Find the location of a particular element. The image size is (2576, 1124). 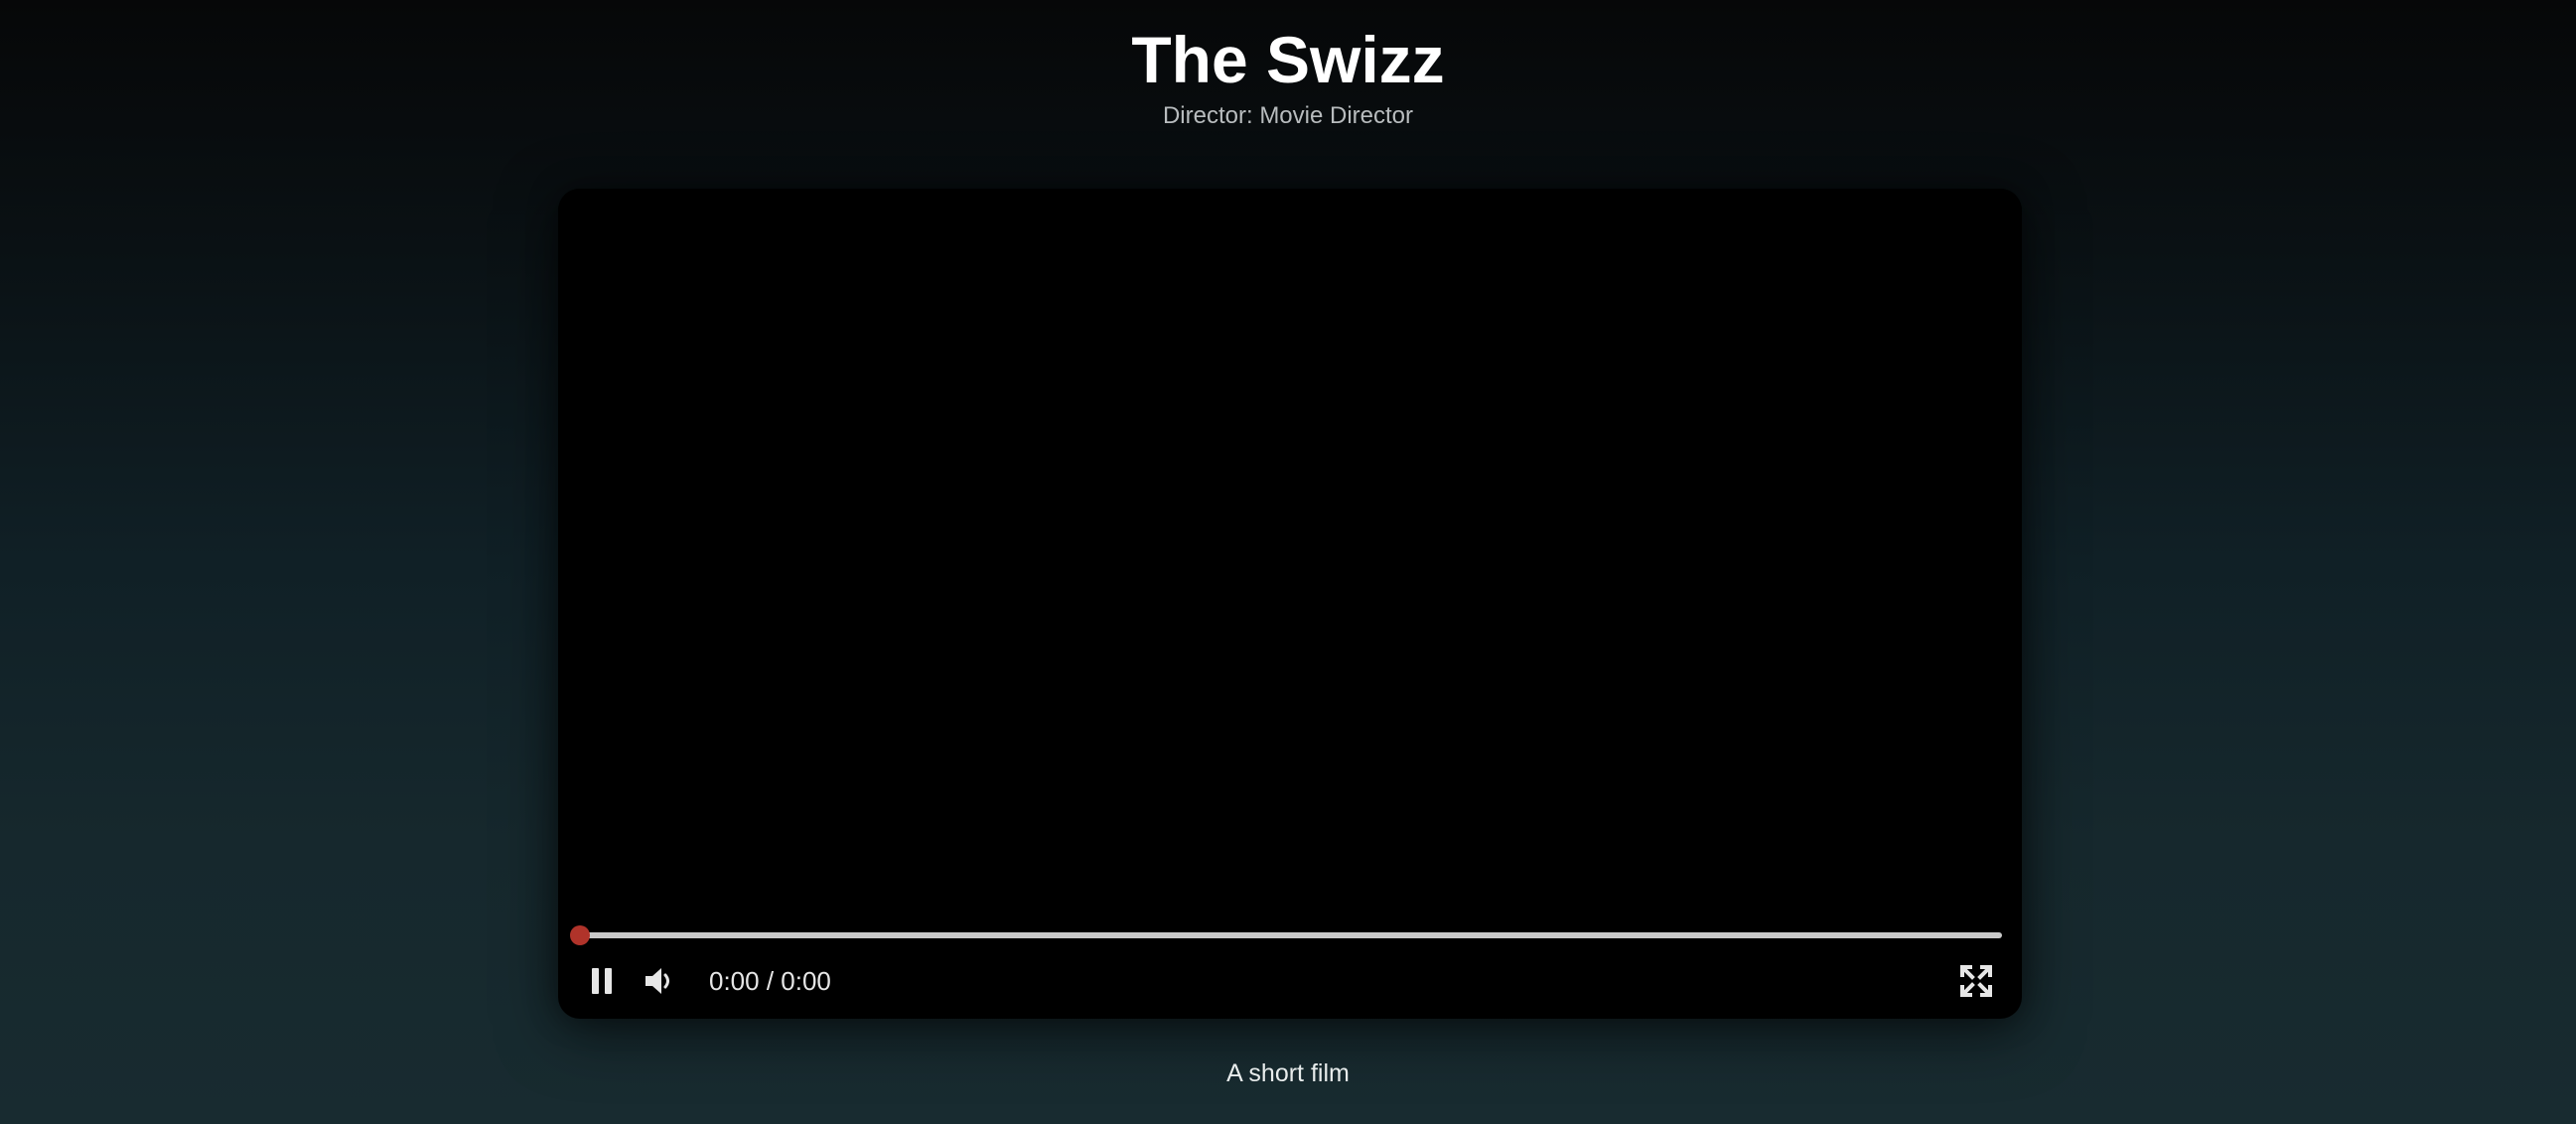

fullscreen-button is located at coordinates (1976, 981).